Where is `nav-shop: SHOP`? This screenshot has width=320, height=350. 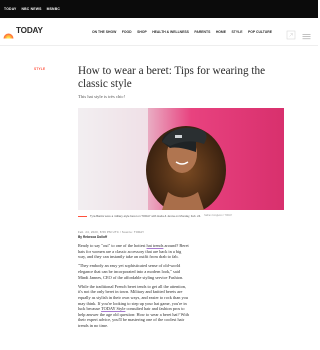 nav-shop: SHOP is located at coordinates (142, 32).